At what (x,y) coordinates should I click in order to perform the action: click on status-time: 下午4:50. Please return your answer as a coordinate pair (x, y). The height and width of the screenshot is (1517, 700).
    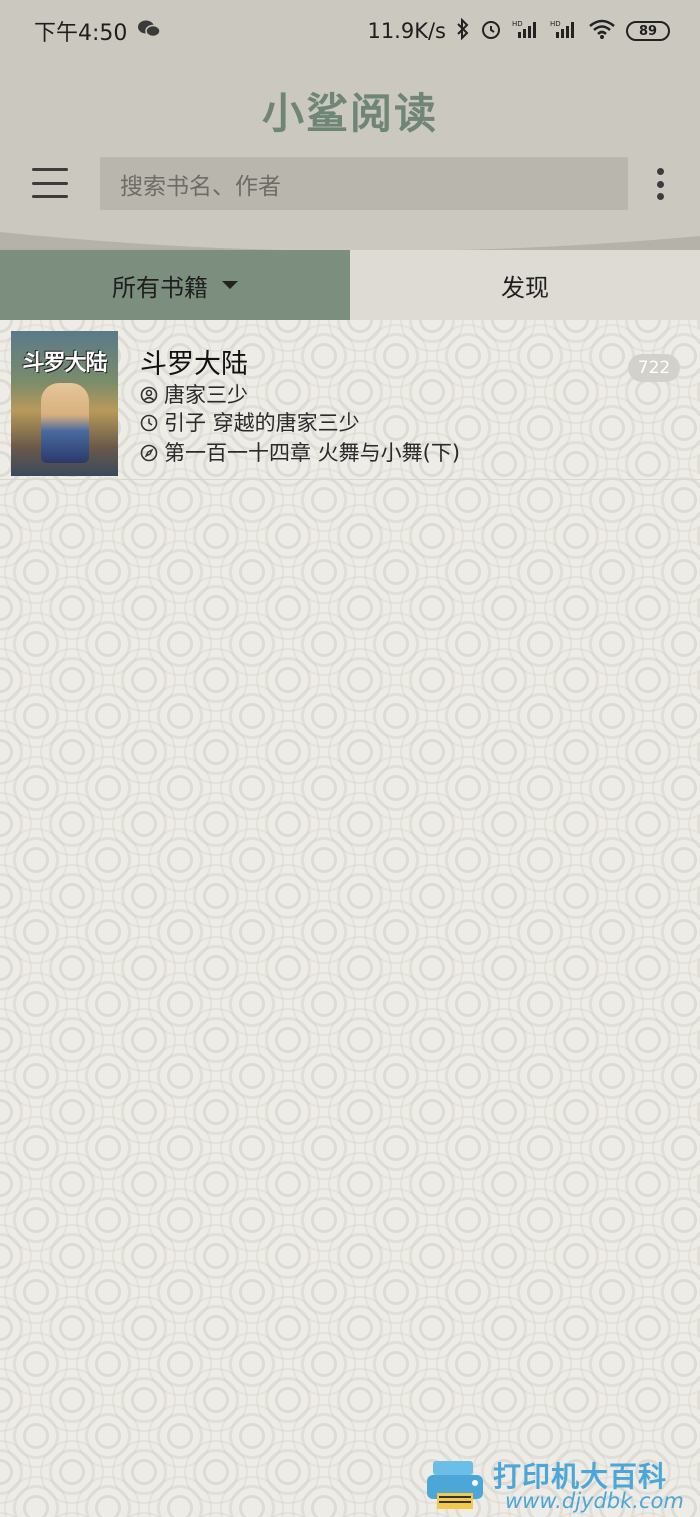
    Looking at the image, I should click on (81, 33).